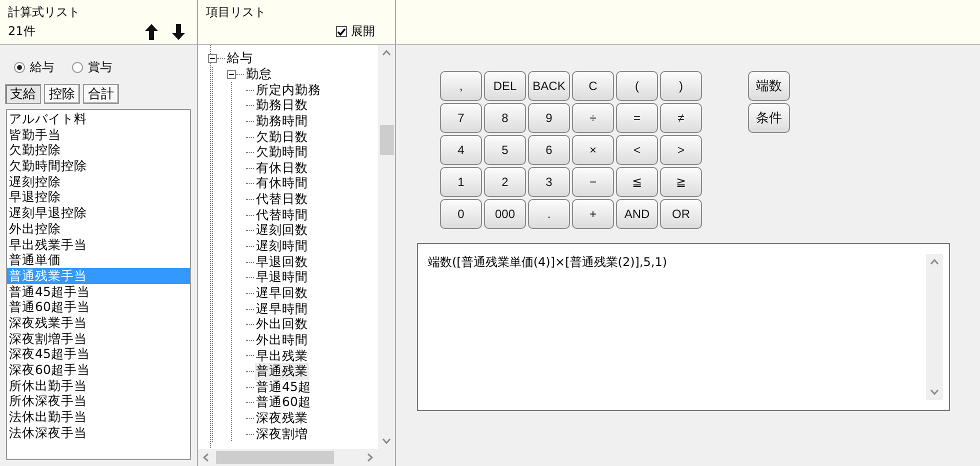 This screenshot has width=980, height=466. I want to click on keypad-key: 8, so click(505, 118).